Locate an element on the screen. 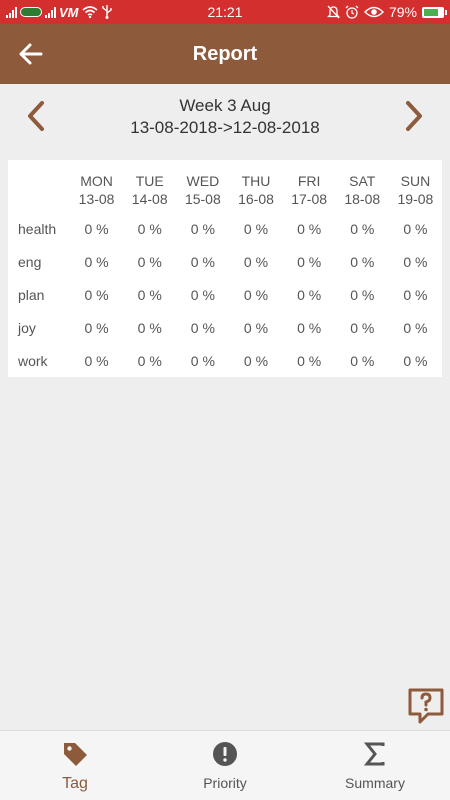  status-right: 79% is located at coordinates (360, 12).